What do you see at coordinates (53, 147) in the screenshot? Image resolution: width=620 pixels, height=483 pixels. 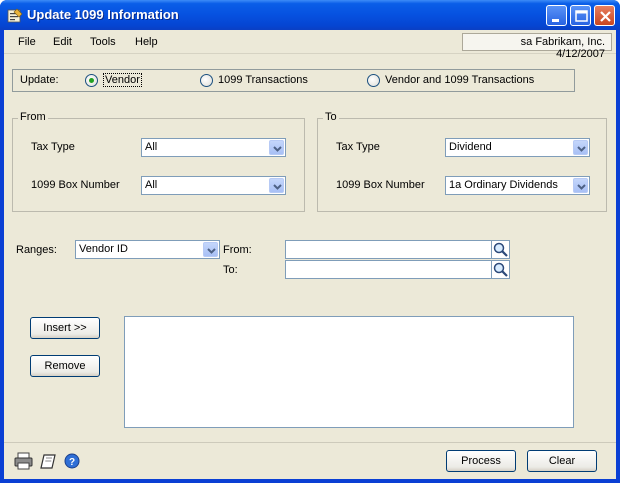 I see `from-tax-type-label: Tax Type` at bounding box center [53, 147].